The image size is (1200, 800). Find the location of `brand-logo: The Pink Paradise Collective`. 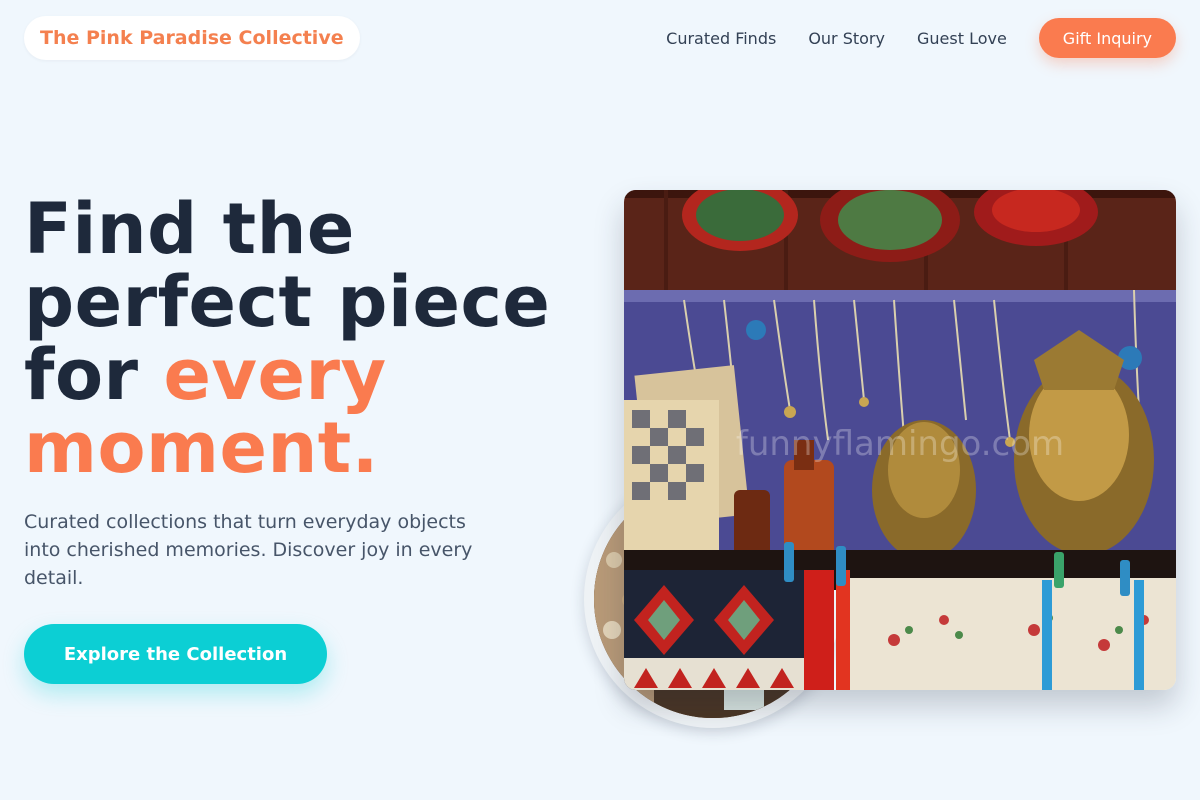

brand-logo: The Pink Paradise Collective is located at coordinates (192, 38).